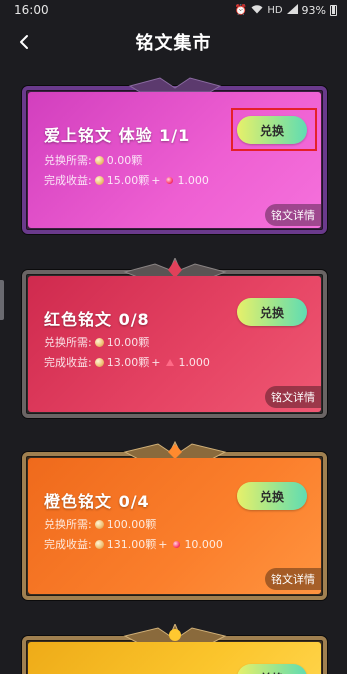 The width and height of the screenshot is (347, 674). Describe the element at coordinates (93, 160) in the screenshot. I see `cost-line: 兑换所需: 0.00颗` at that location.